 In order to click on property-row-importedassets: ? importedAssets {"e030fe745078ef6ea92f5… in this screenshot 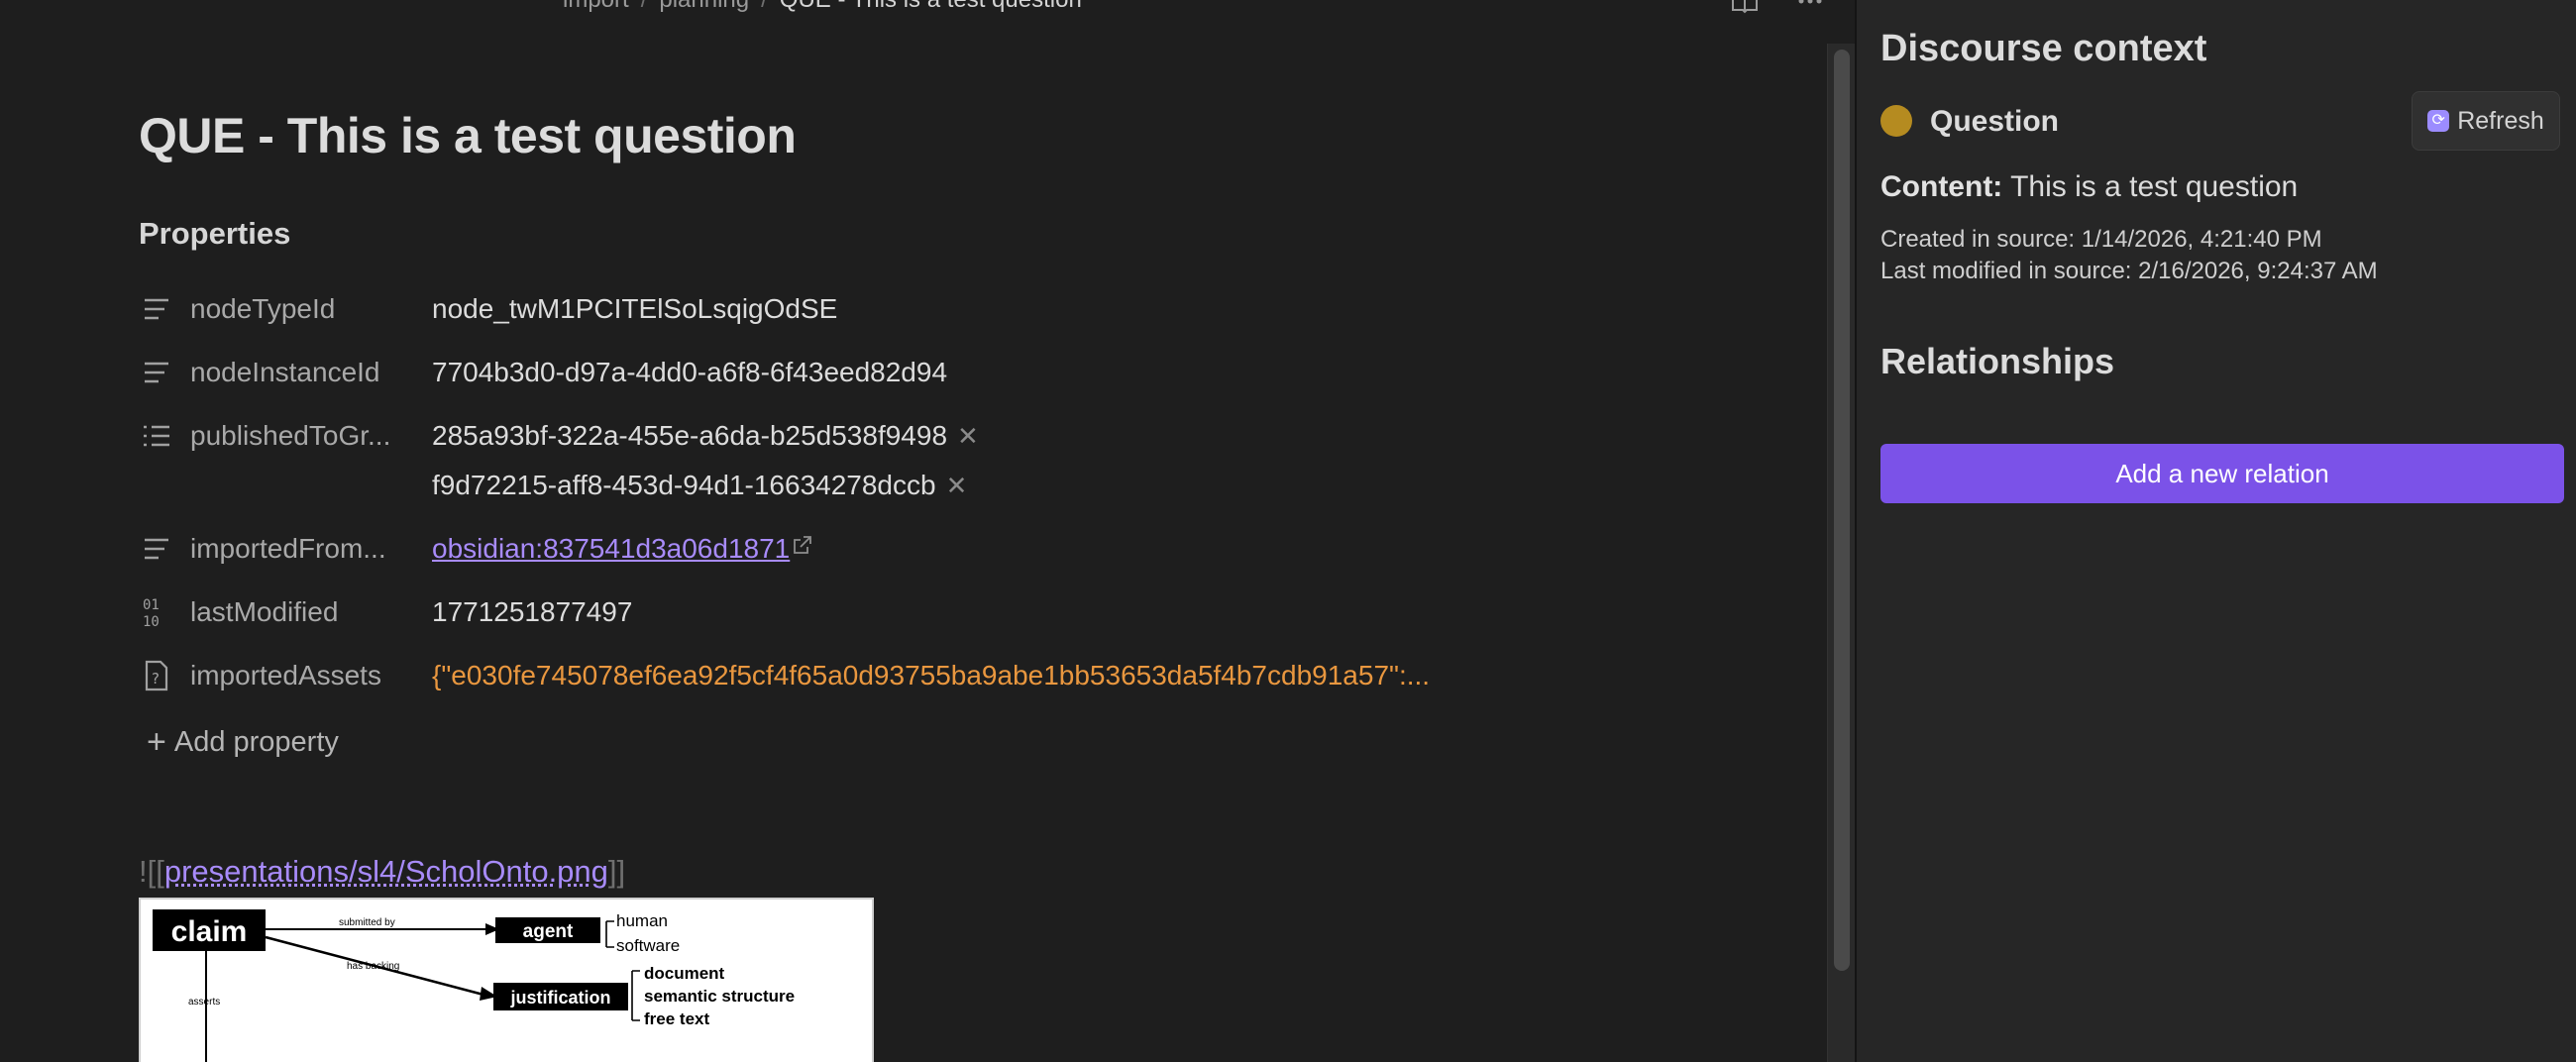, I will do `click(951, 677)`.